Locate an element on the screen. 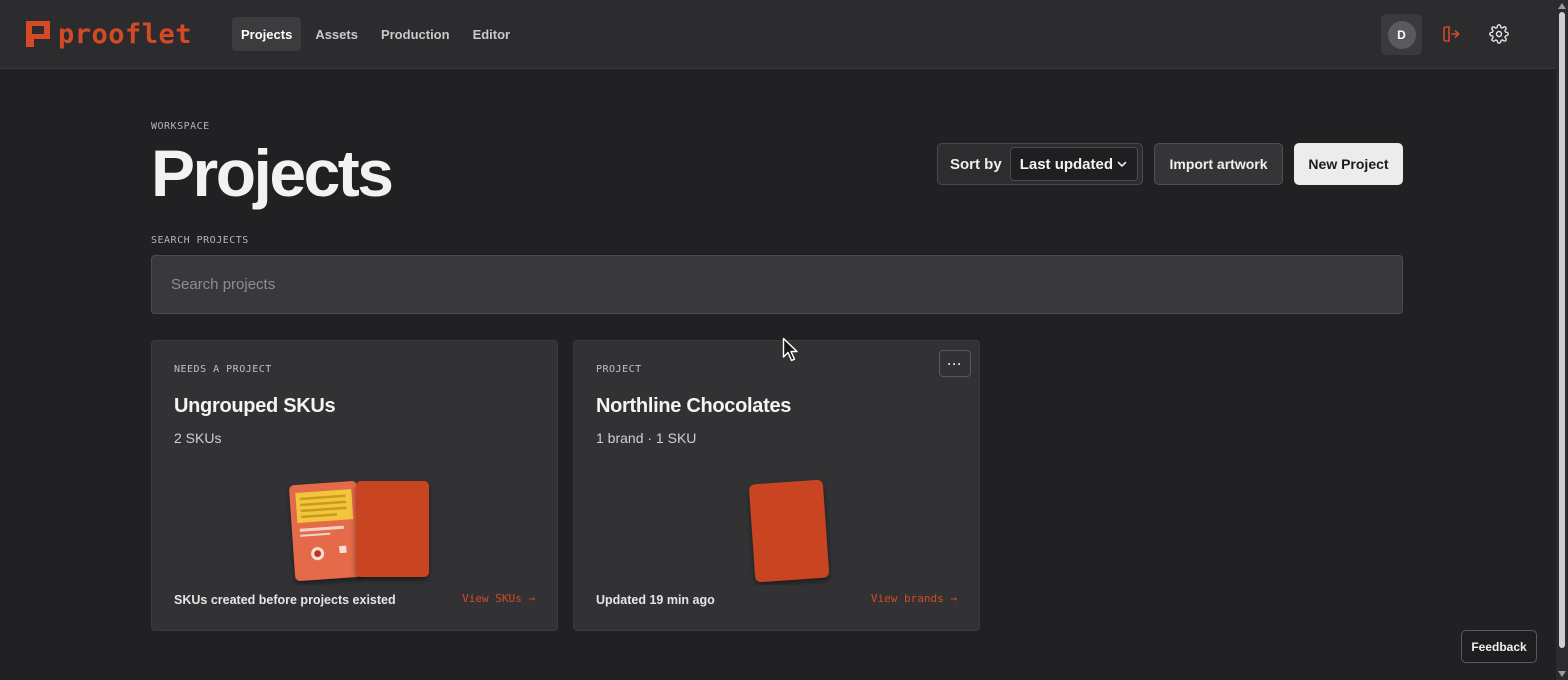  scroll-up-arrow-icon is located at coordinates (1562, 6).